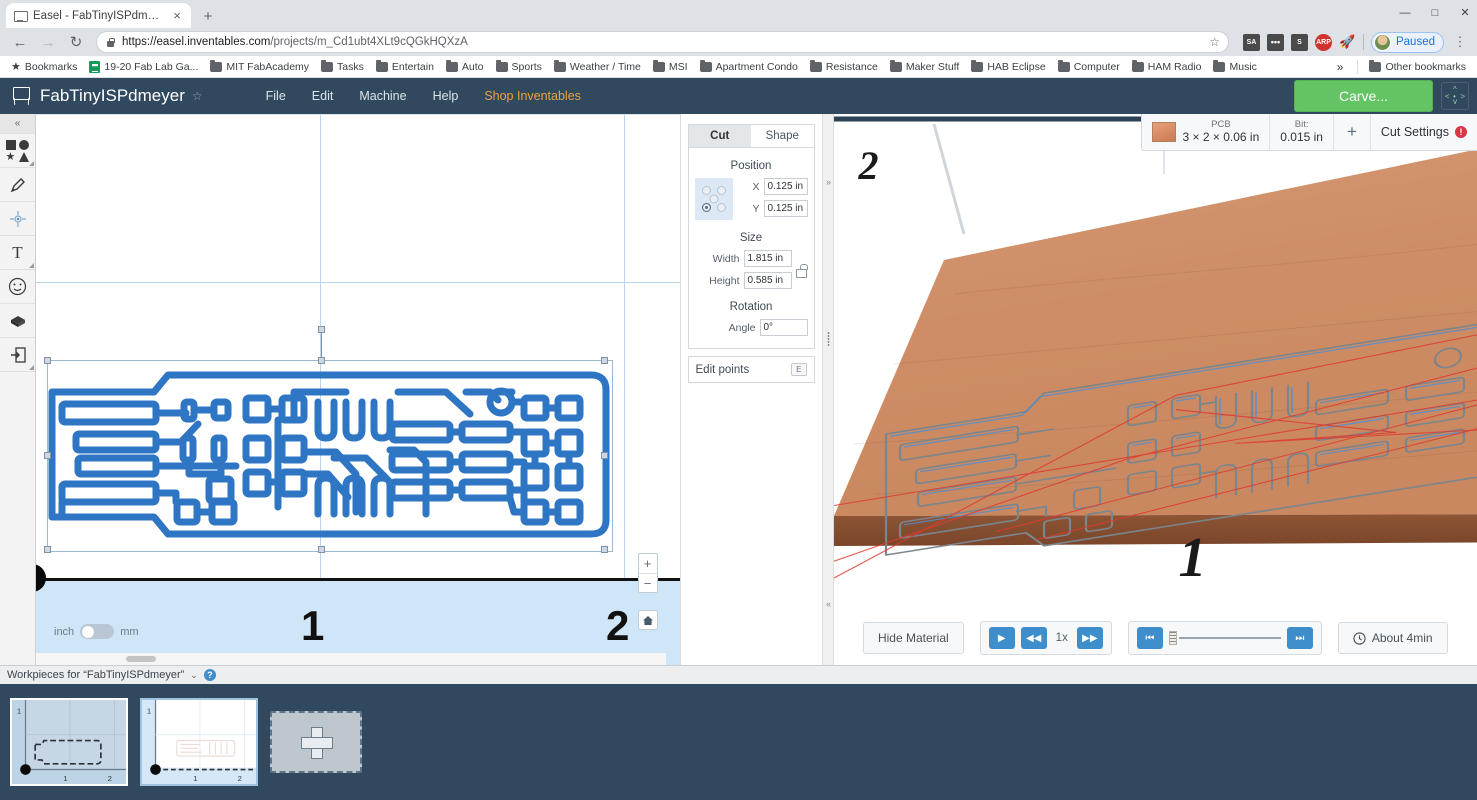  What do you see at coordinates (1234, 67) in the screenshot?
I see `bookmark-item-music: Music` at bounding box center [1234, 67].